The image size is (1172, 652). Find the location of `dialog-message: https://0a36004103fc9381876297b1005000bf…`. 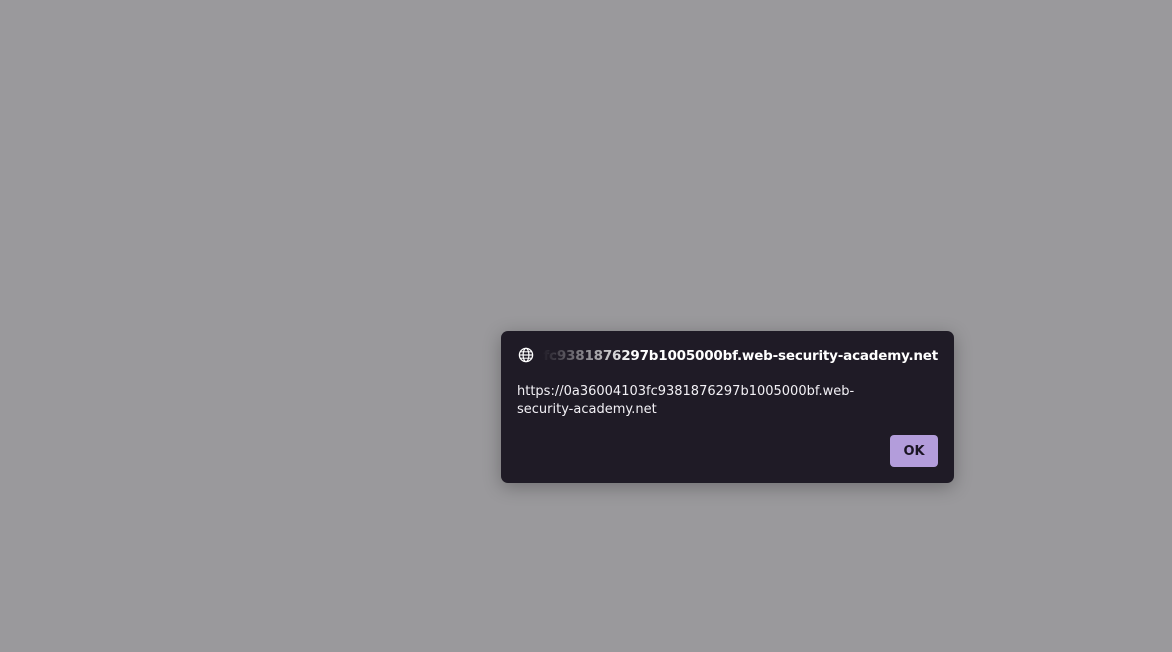

dialog-message: https://0a36004103fc9381876297b1005000bf… is located at coordinates (686, 400).